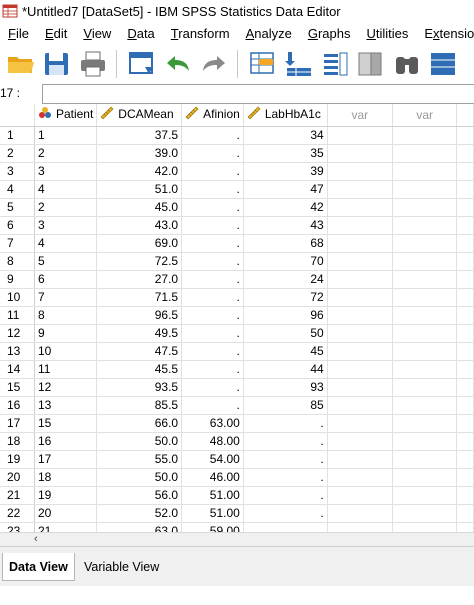 The image size is (474, 605). Describe the element at coordinates (21, 64) in the screenshot. I see `open-folder-icon` at that location.